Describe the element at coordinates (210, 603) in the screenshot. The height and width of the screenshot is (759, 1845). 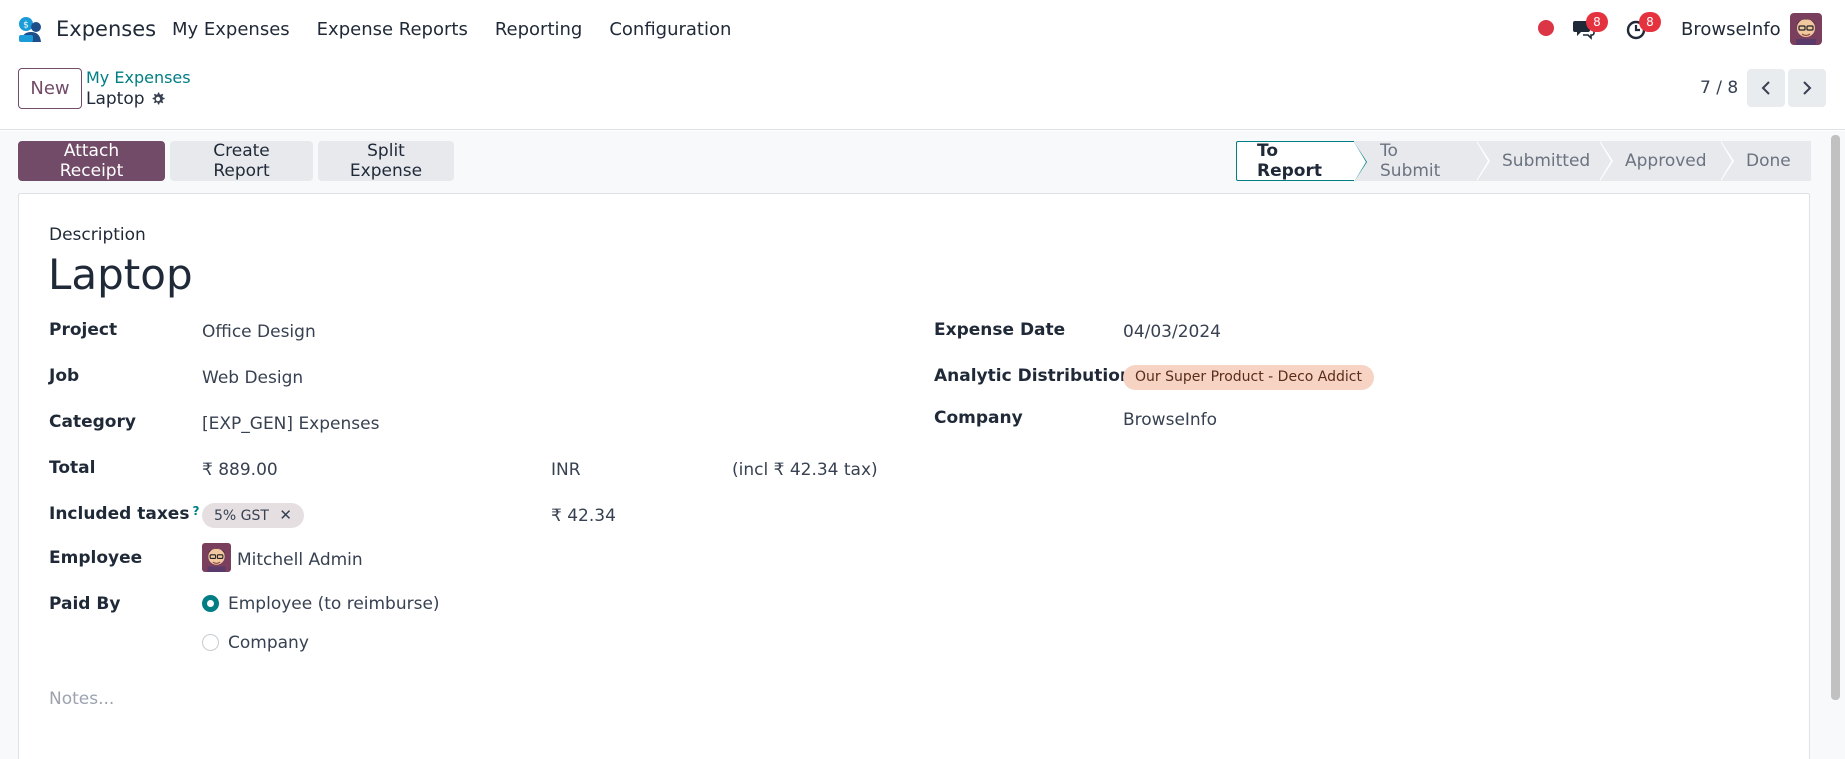
I see `paid-by-employee-radio` at that location.